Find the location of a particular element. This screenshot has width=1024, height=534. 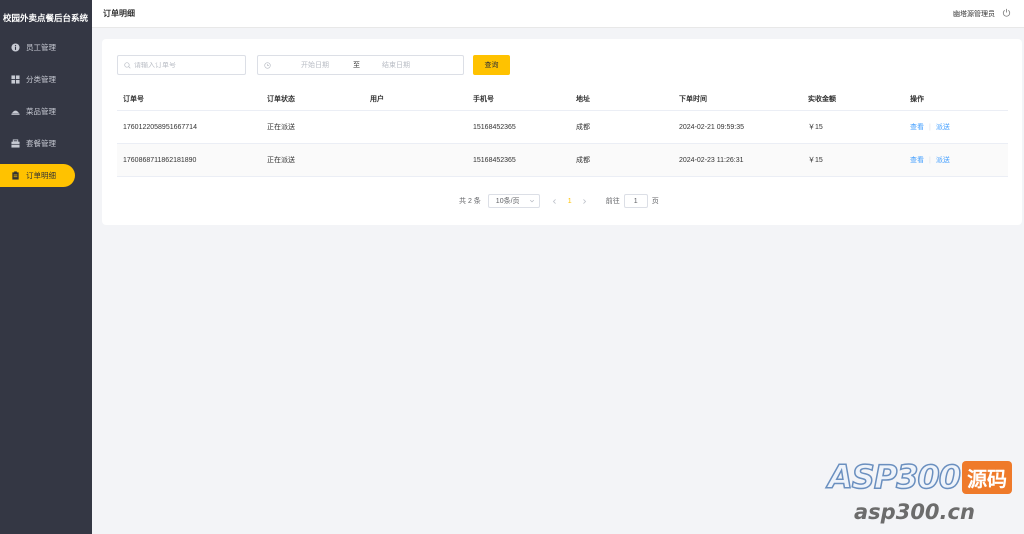

order-time: 2024-02-23 11:26:31 is located at coordinates (711, 160).